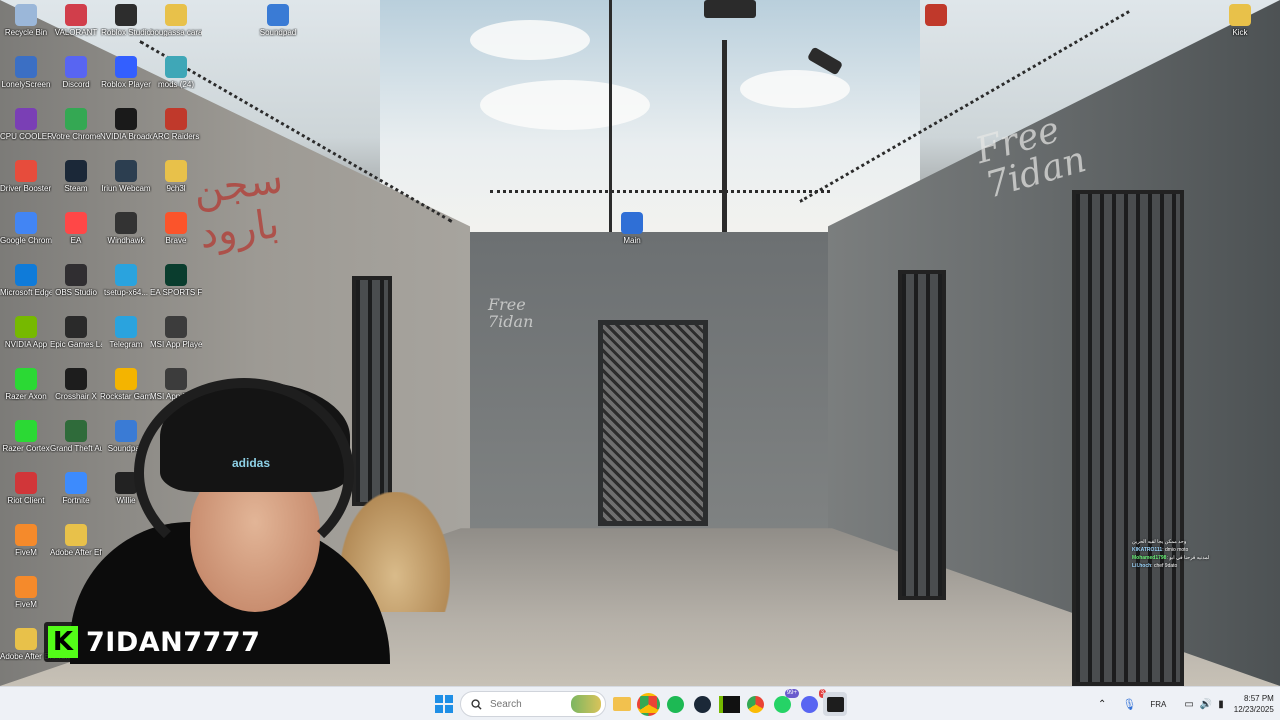 This screenshot has width=1280, height=721. What do you see at coordinates (26, 124) in the screenshot?
I see `desktop-icon: CPU COOLER V4.0` at bounding box center [26, 124].